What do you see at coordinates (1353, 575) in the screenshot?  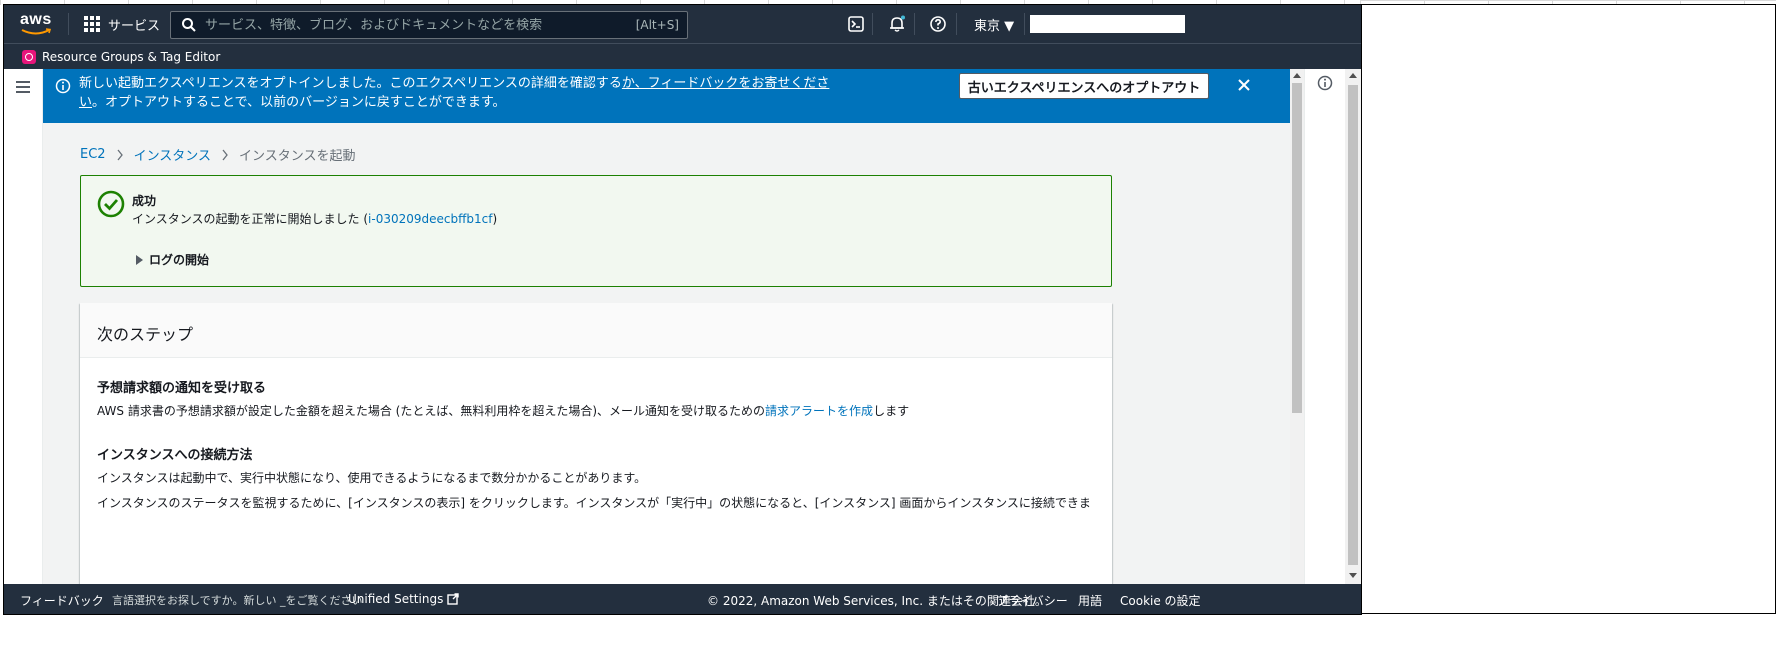 I see `page-scroll-down-arrow-icon` at bounding box center [1353, 575].